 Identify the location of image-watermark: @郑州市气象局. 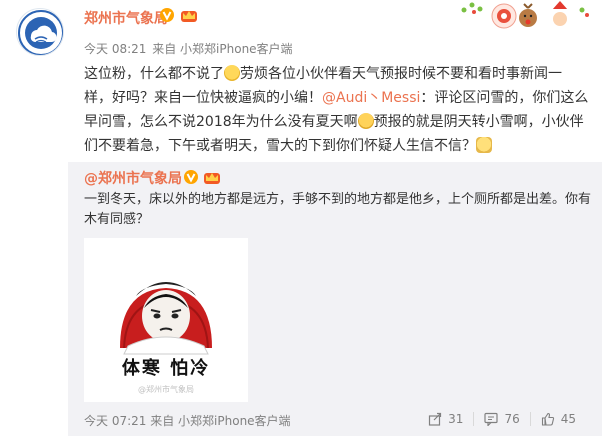
(166, 389).